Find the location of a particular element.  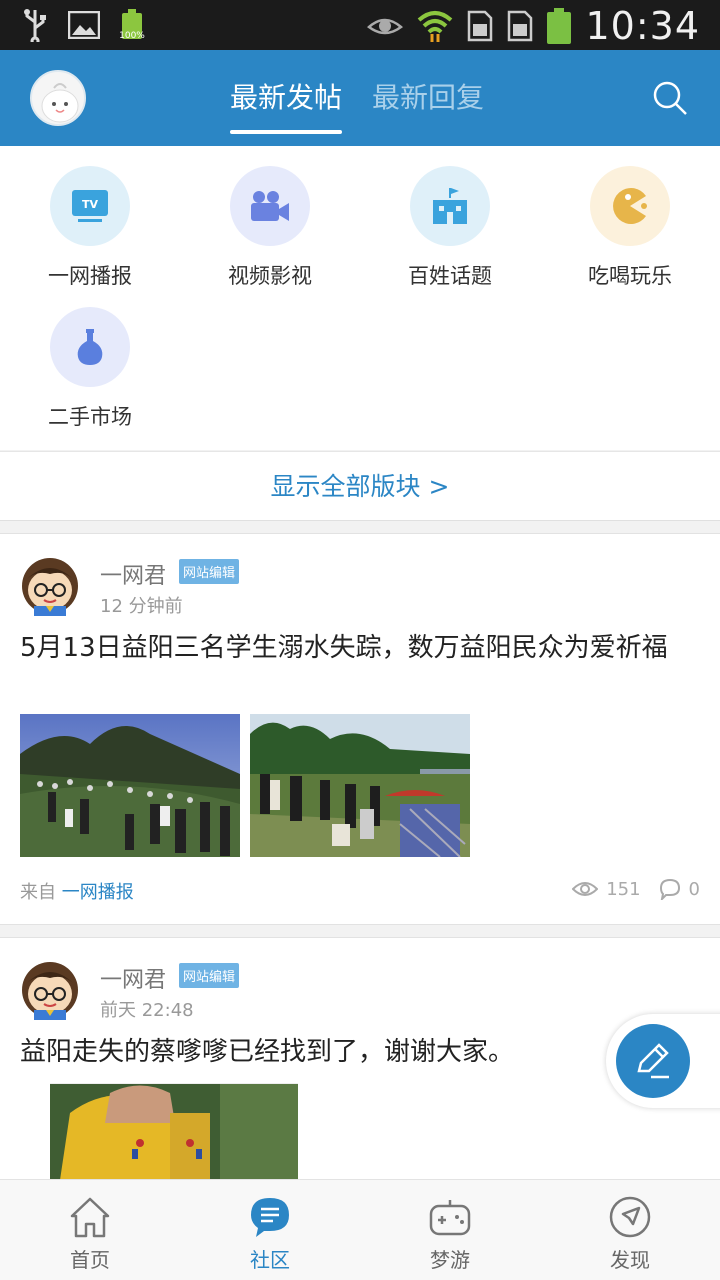

compose-button is located at coordinates (653, 1061).